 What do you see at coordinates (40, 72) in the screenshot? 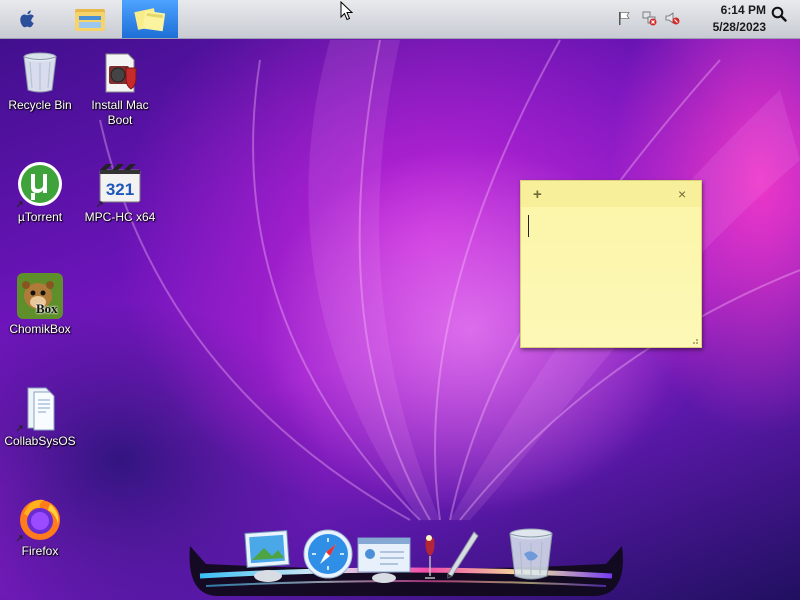
I see `recycle-bin-icon` at bounding box center [40, 72].